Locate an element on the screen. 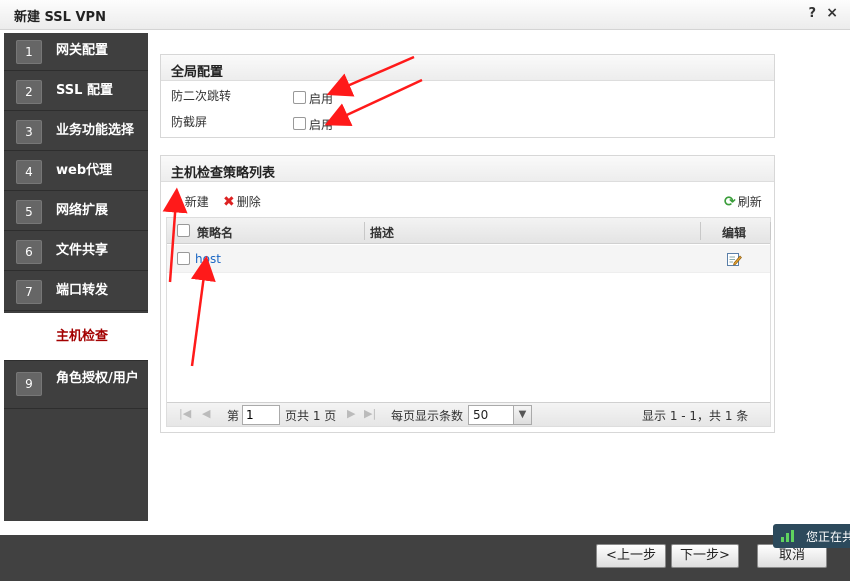 The width and height of the screenshot is (850, 581). step-number: 5 is located at coordinates (29, 212).